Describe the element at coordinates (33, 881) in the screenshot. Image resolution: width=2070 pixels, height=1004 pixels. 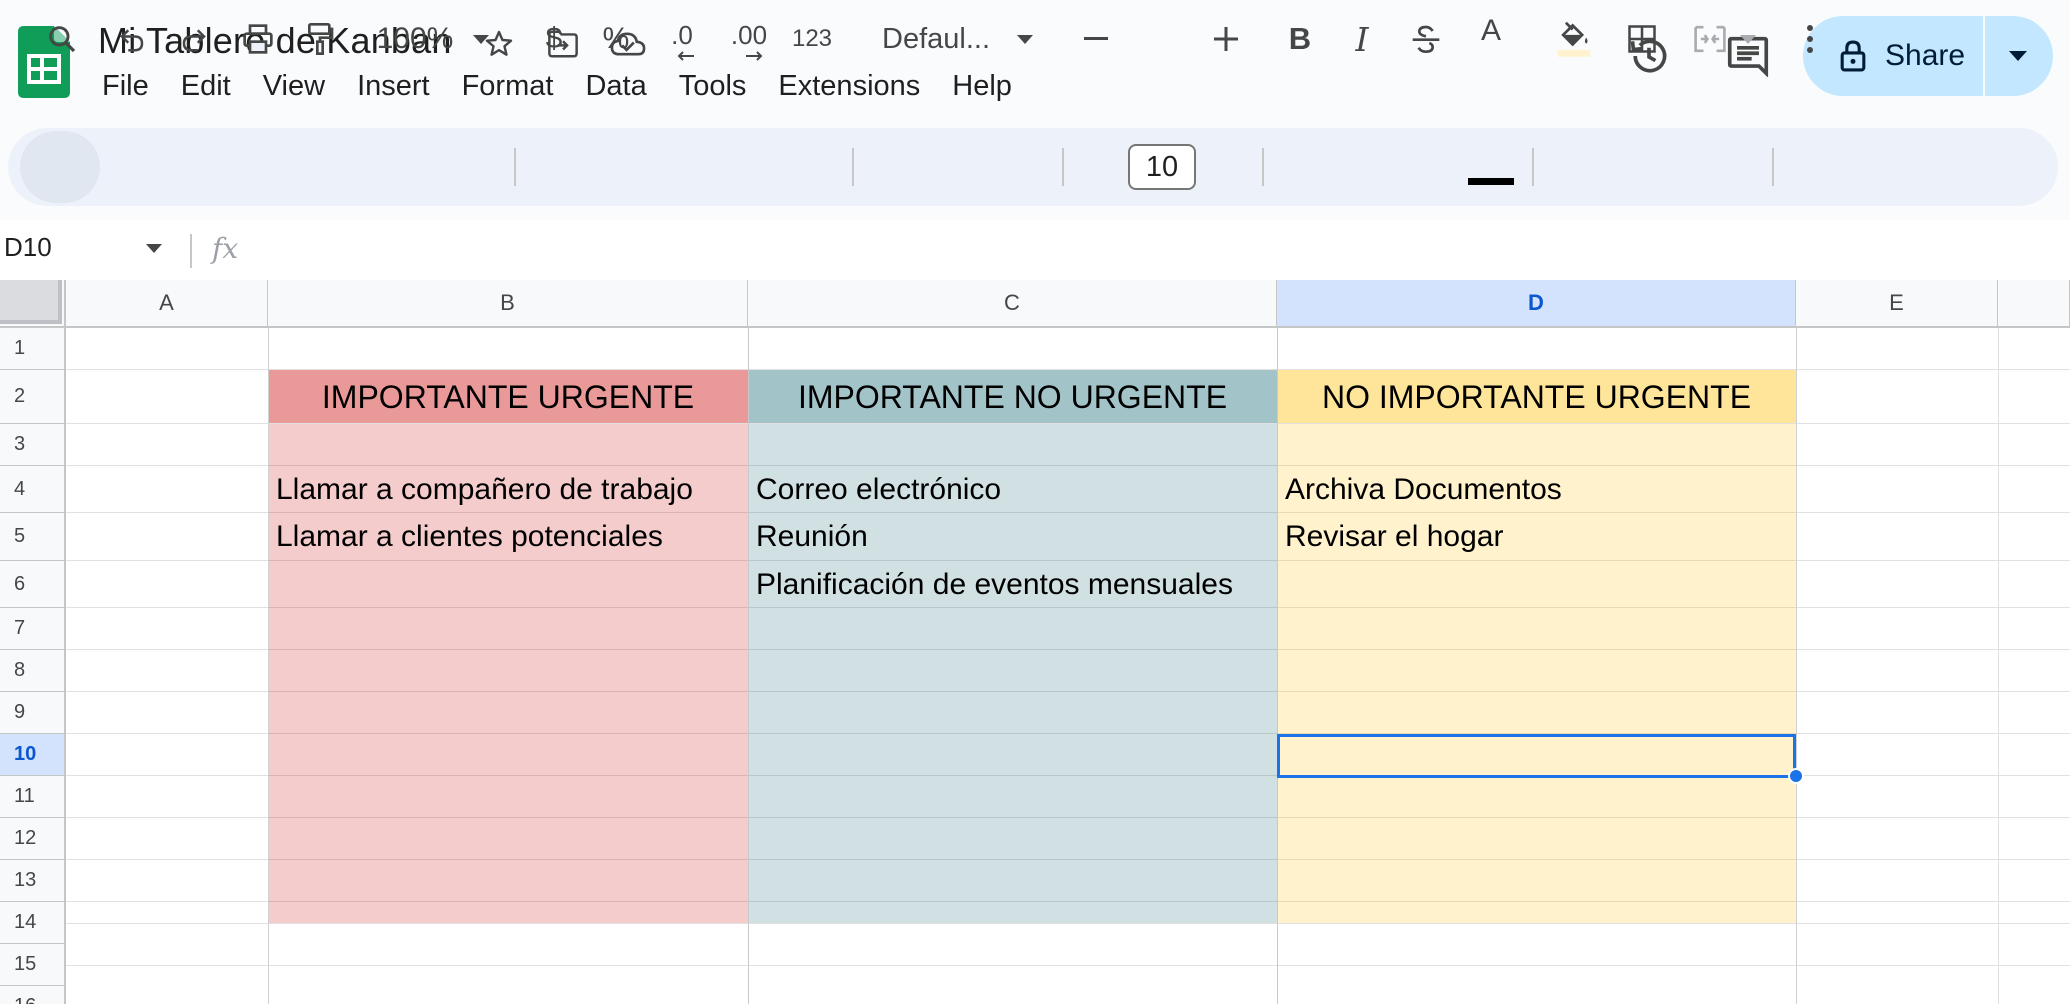
I see `row-header-13: 13` at that location.